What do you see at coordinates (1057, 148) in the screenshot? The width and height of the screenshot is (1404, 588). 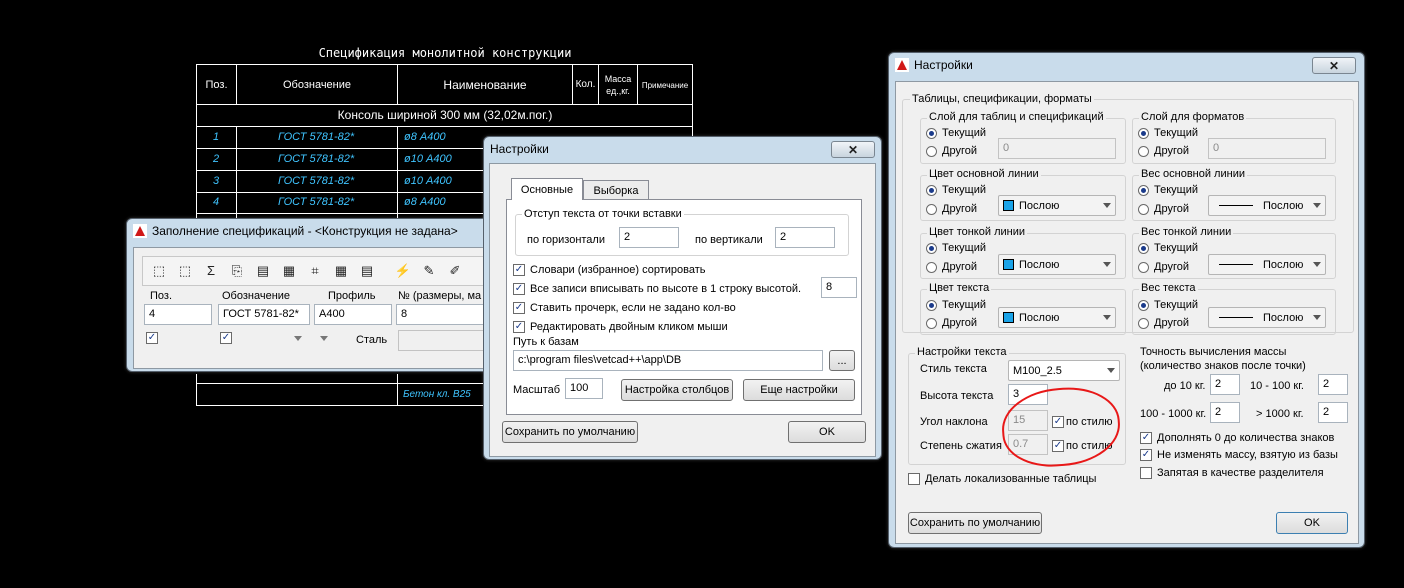 I see `layer-tables-field: 0` at bounding box center [1057, 148].